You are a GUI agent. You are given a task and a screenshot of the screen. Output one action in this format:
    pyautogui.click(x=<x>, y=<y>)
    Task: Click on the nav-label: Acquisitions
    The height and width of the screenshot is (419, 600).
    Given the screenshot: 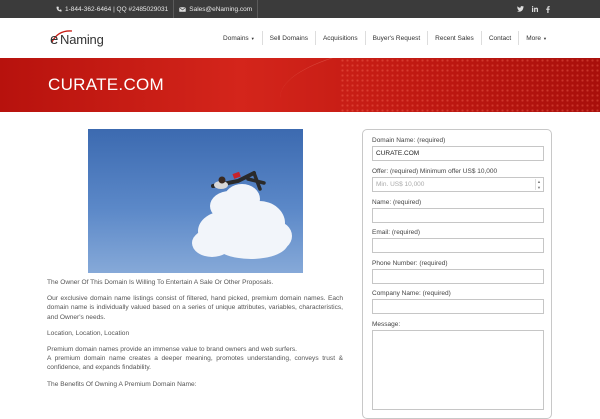 What is the action you would take?
    pyautogui.click(x=340, y=38)
    